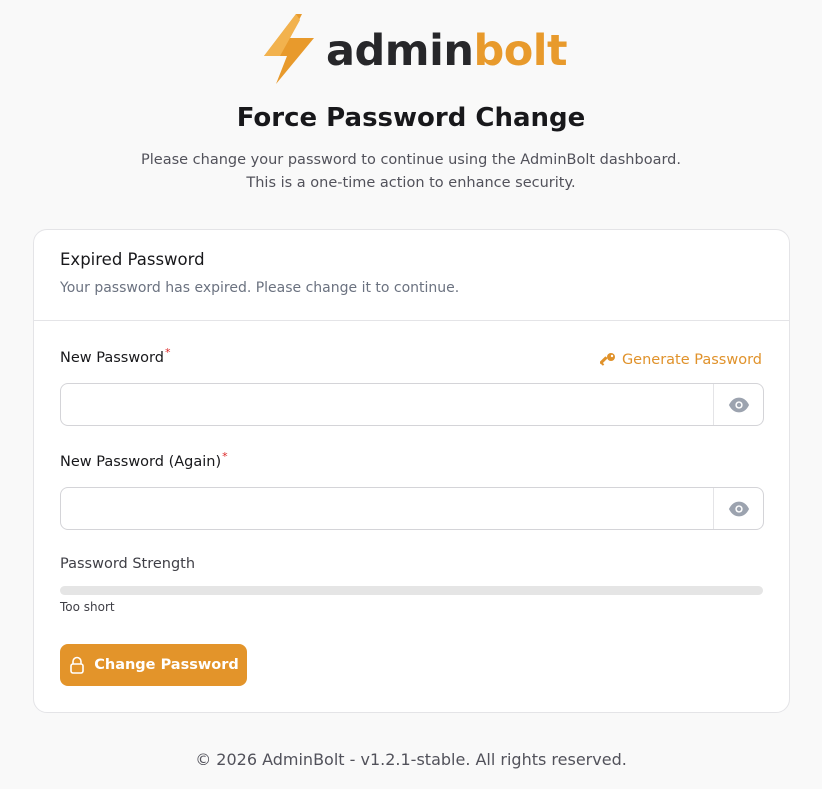  I want to click on new-password-label: New Password*, so click(115, 356).